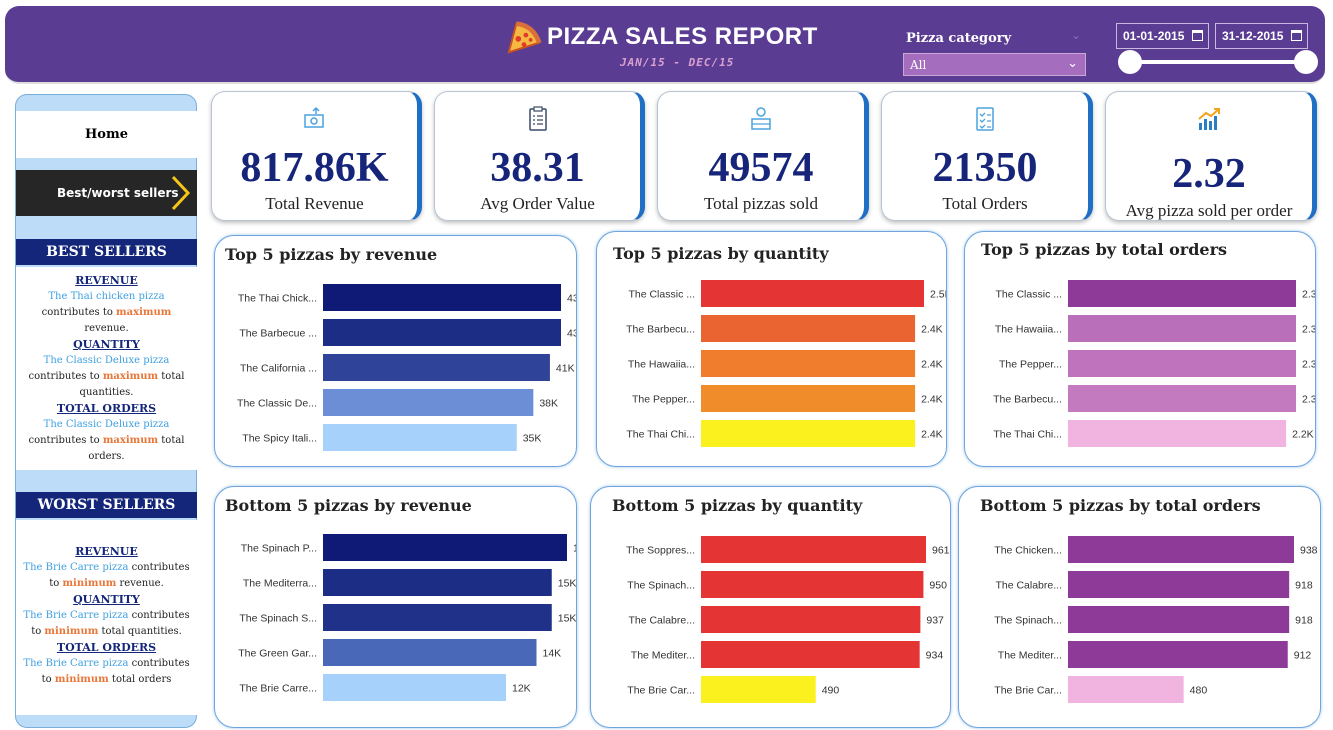 The height and width of the screenshot is (730, 1333). What do you see at coordinates (106, 134) in the screenshot?
I see `nav-home-button: Home` at bounding box center [106, 134].